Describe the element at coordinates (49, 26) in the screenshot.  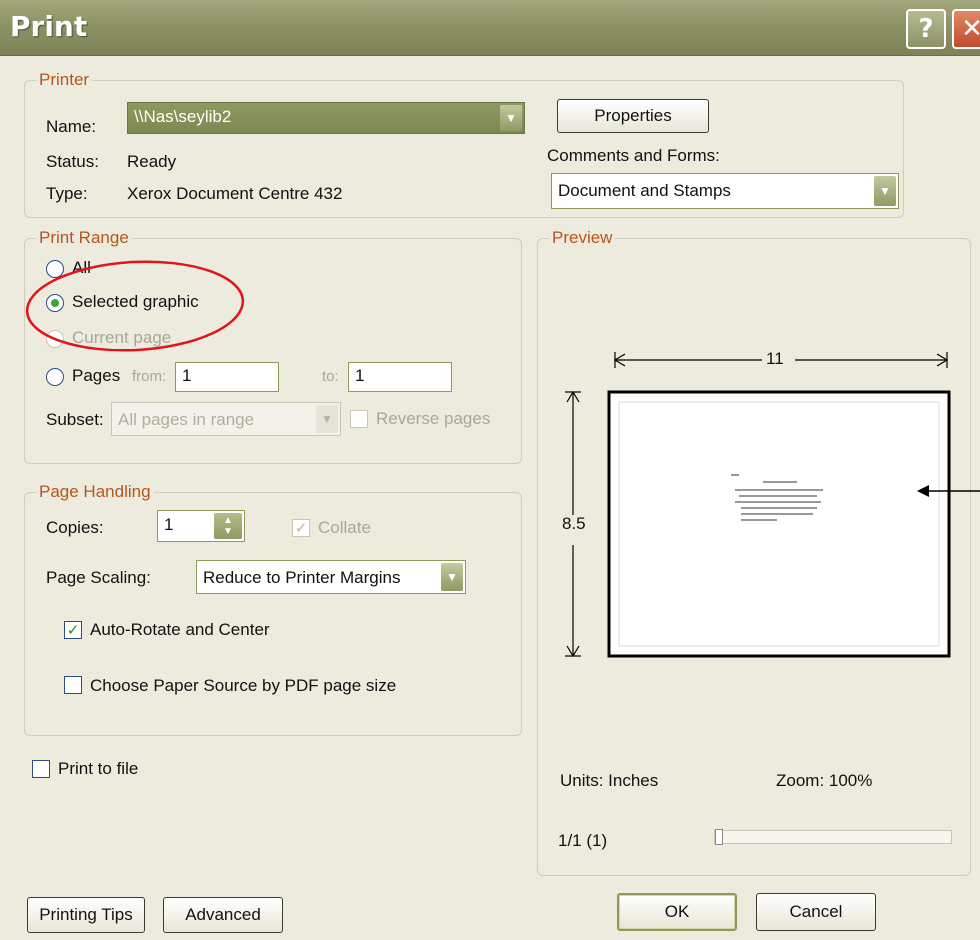
I see `window-title: Print` at that location.